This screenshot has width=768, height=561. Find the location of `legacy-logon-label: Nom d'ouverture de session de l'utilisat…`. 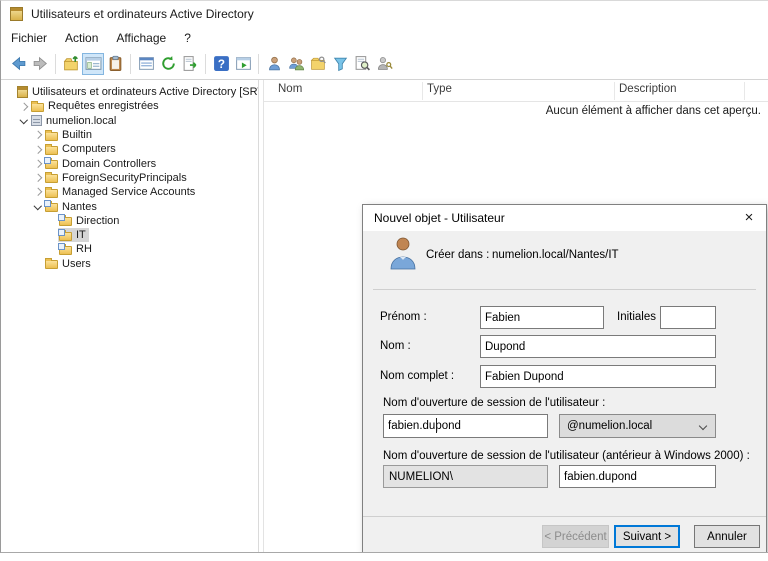

legacy-logon-label: Nom d'ouverture de session de l'utilisat… is located at coordinates (566, 456).